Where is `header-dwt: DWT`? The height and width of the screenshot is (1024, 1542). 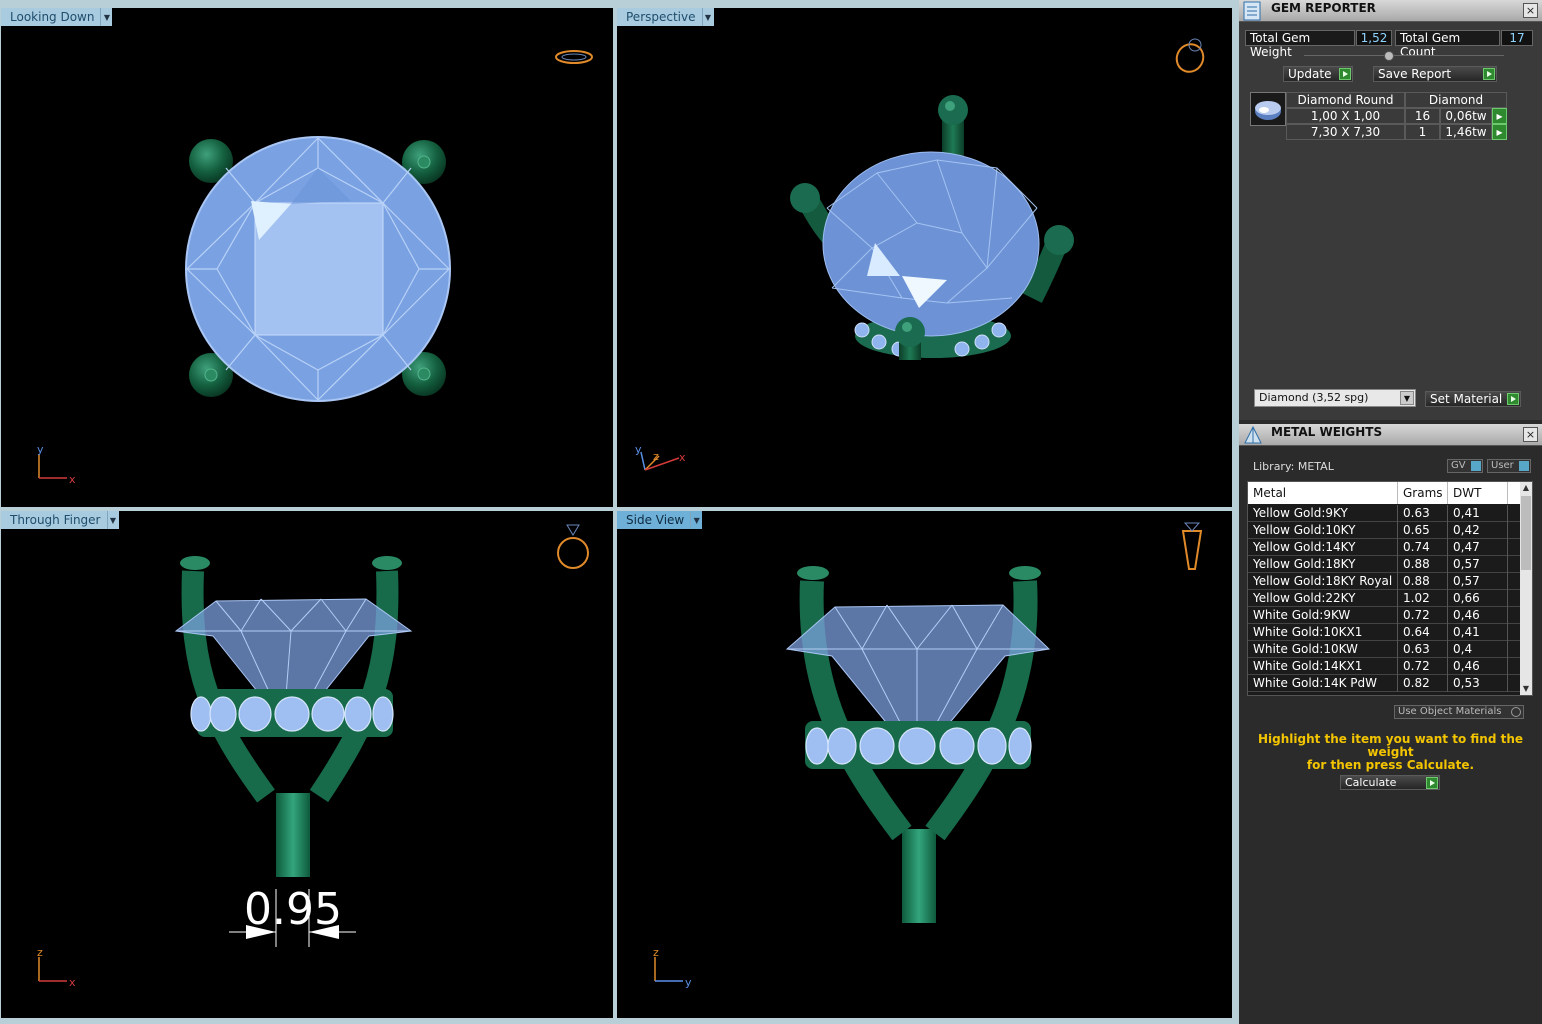
header-dwt: DWT is located at coordinates (1478, 493).